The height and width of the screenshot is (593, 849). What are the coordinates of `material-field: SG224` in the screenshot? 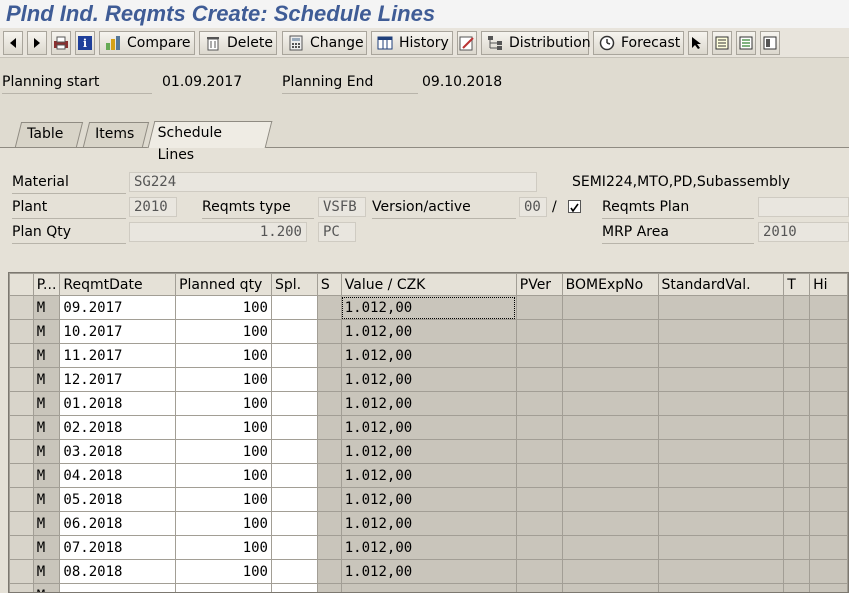 It's located at (333, 182).